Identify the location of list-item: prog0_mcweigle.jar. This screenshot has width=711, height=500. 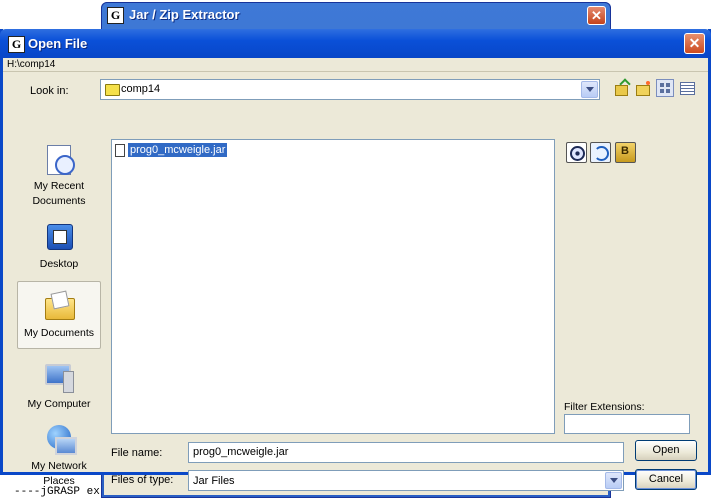
(171, 151).